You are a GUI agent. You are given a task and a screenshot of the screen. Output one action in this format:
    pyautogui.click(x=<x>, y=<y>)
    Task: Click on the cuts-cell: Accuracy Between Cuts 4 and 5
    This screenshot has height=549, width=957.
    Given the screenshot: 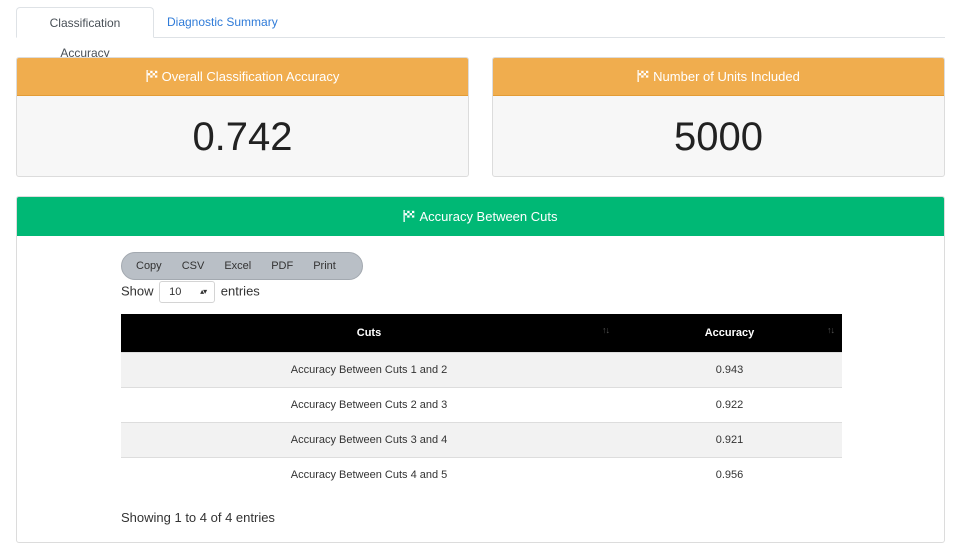 What is the action you would take?
    pyautogui.click(x=369, y=474)
    